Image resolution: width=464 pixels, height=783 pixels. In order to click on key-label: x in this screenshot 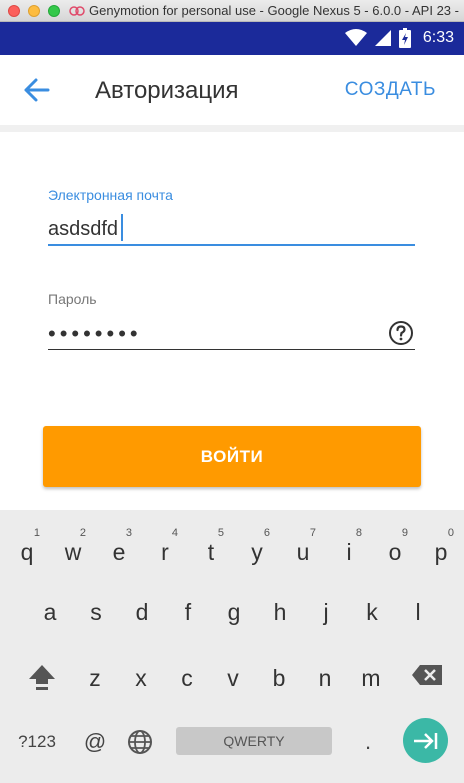, I will do `click(141, 677)`.